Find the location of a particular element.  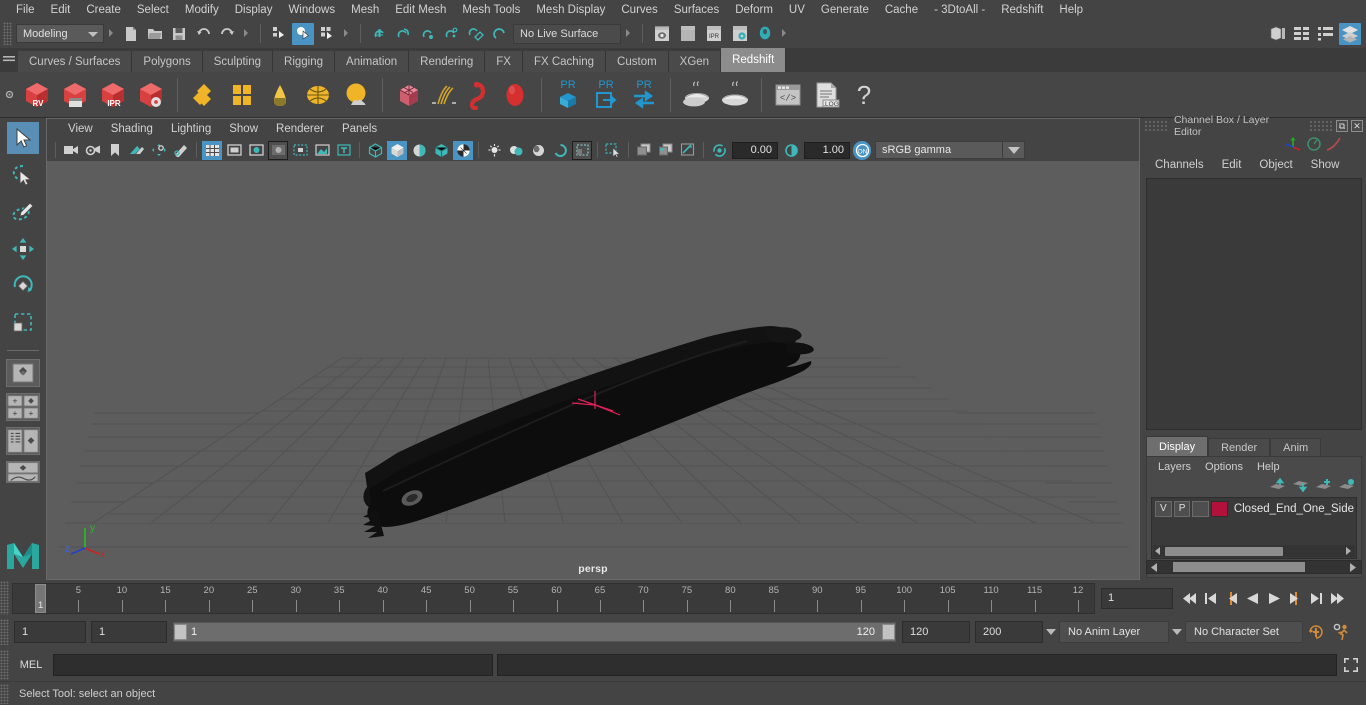

play-backwards-button is located at coordinates (1252, 598).